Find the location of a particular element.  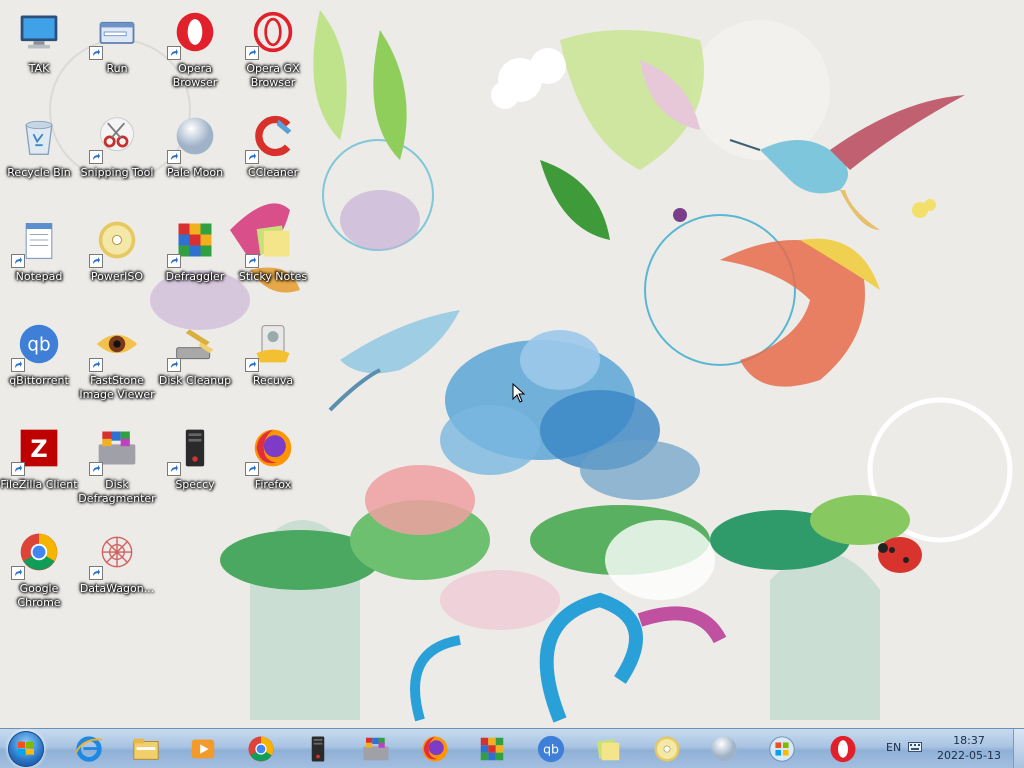

desktop-icon-recuva: Recuva is located at coordinates (273, 366).